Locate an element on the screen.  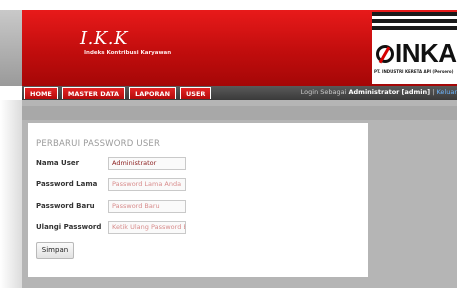
app-title: I.K.K is located at coordinates (104, 38).